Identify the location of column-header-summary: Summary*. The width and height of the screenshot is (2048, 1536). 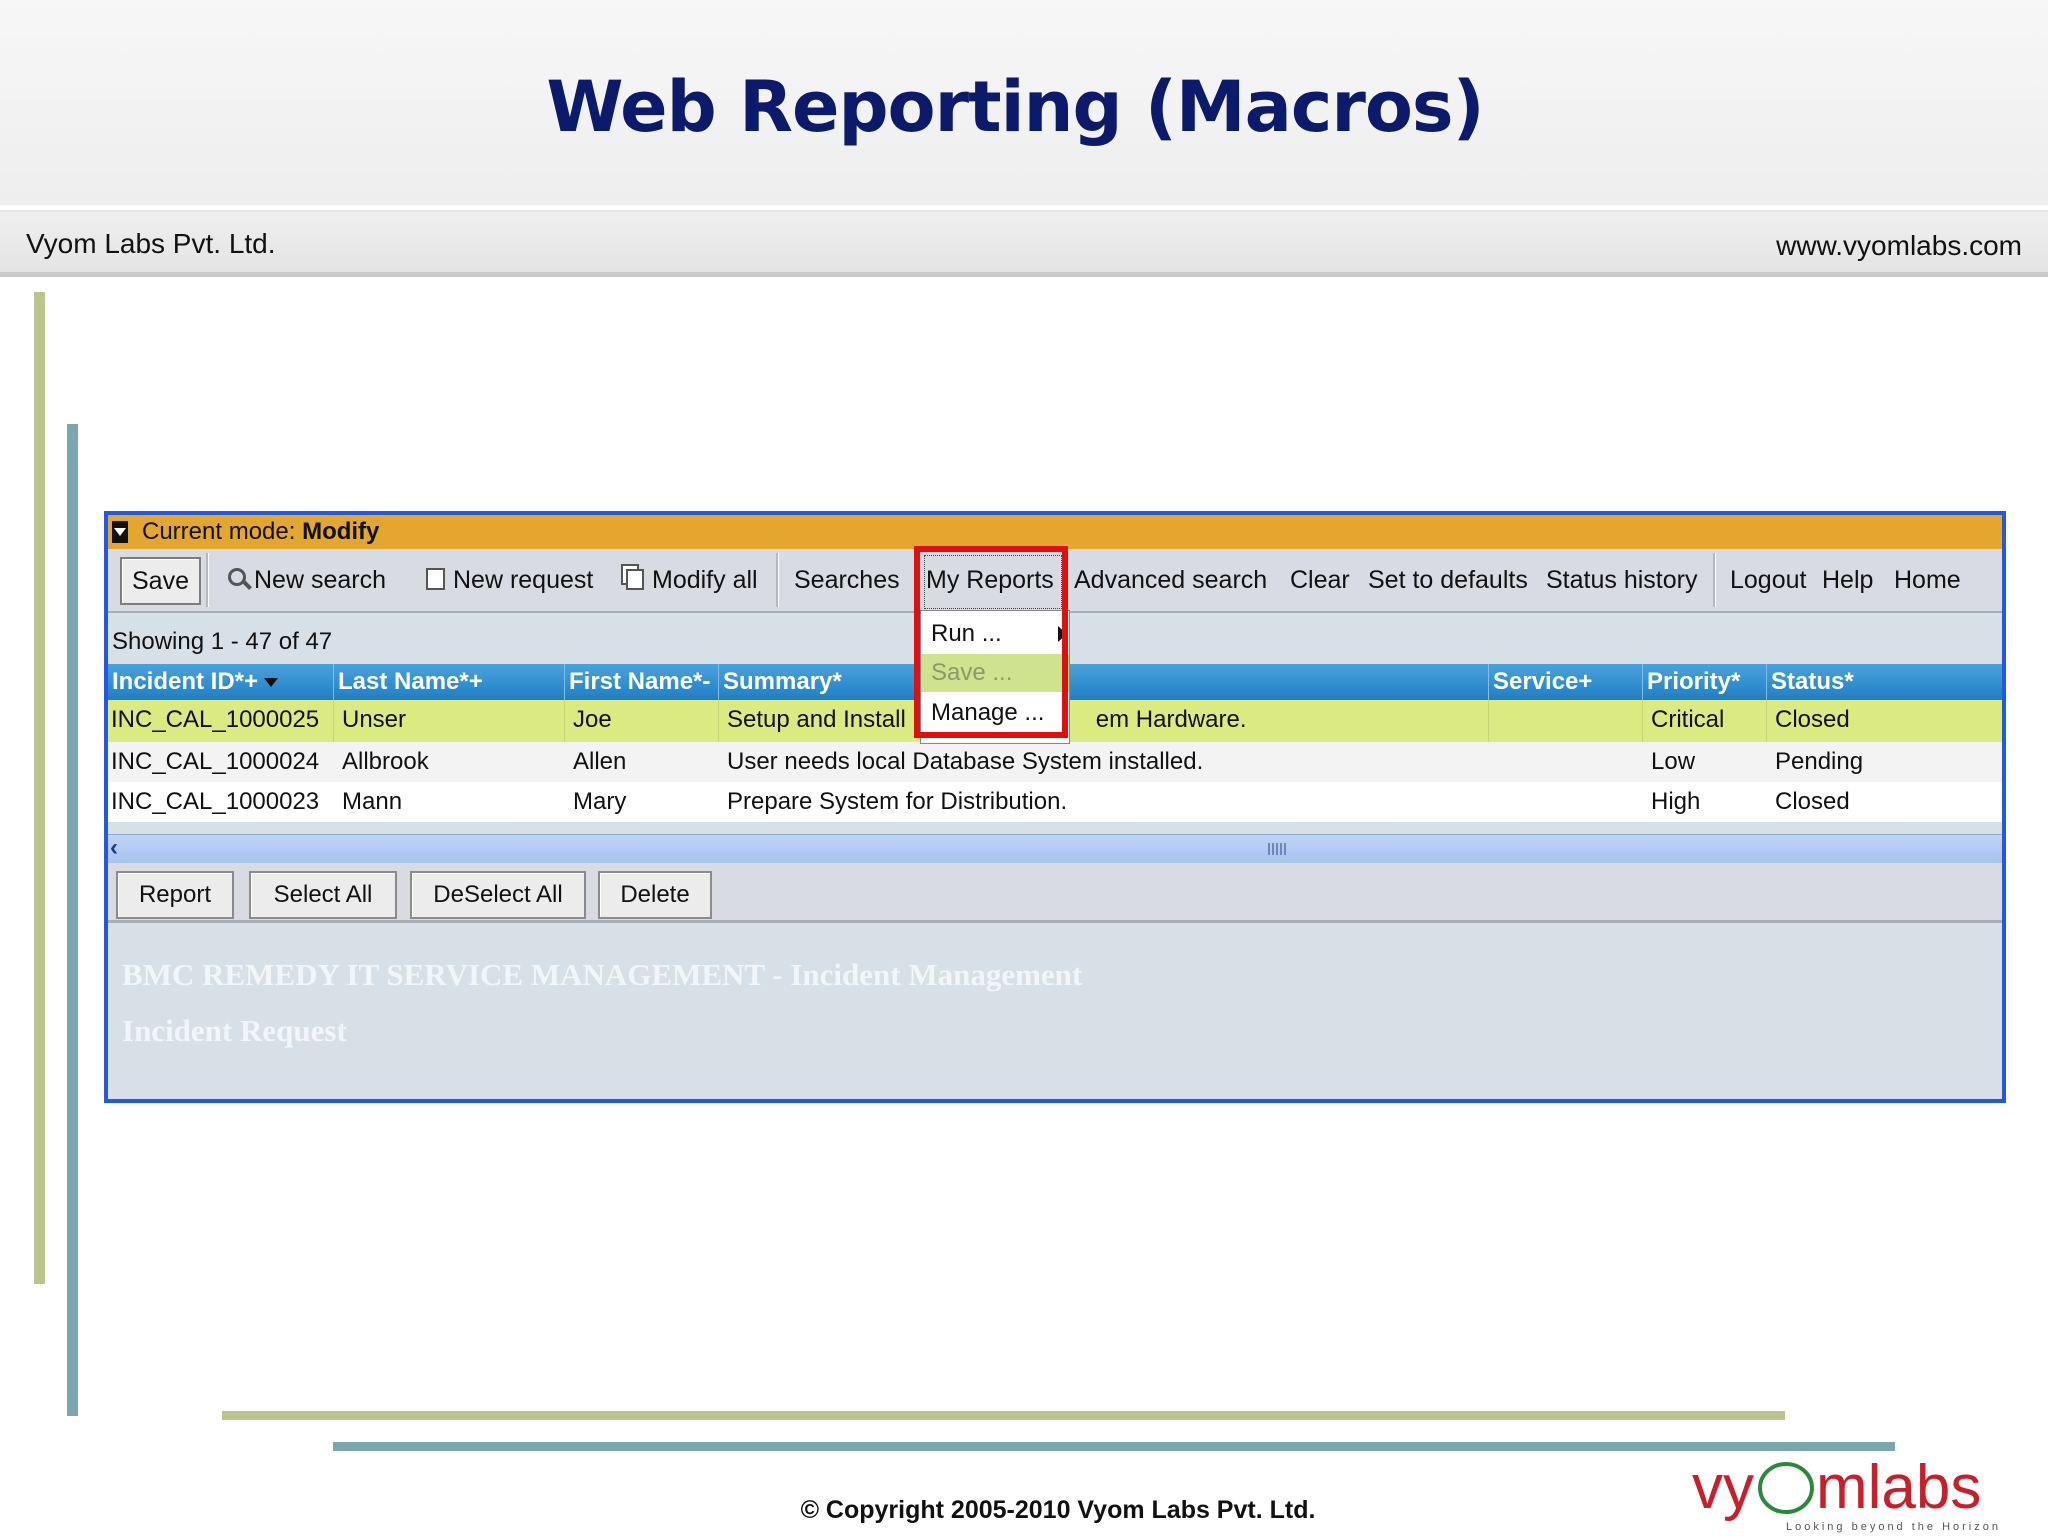
(1104, 682).